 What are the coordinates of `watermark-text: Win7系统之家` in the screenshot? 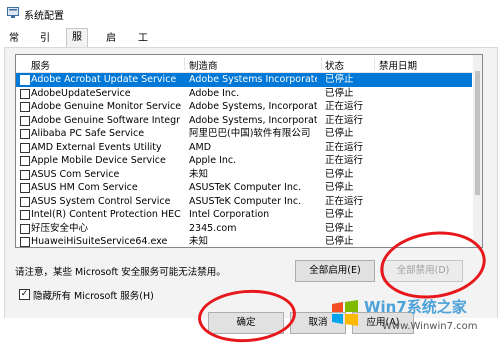 It's located at (415, 307).